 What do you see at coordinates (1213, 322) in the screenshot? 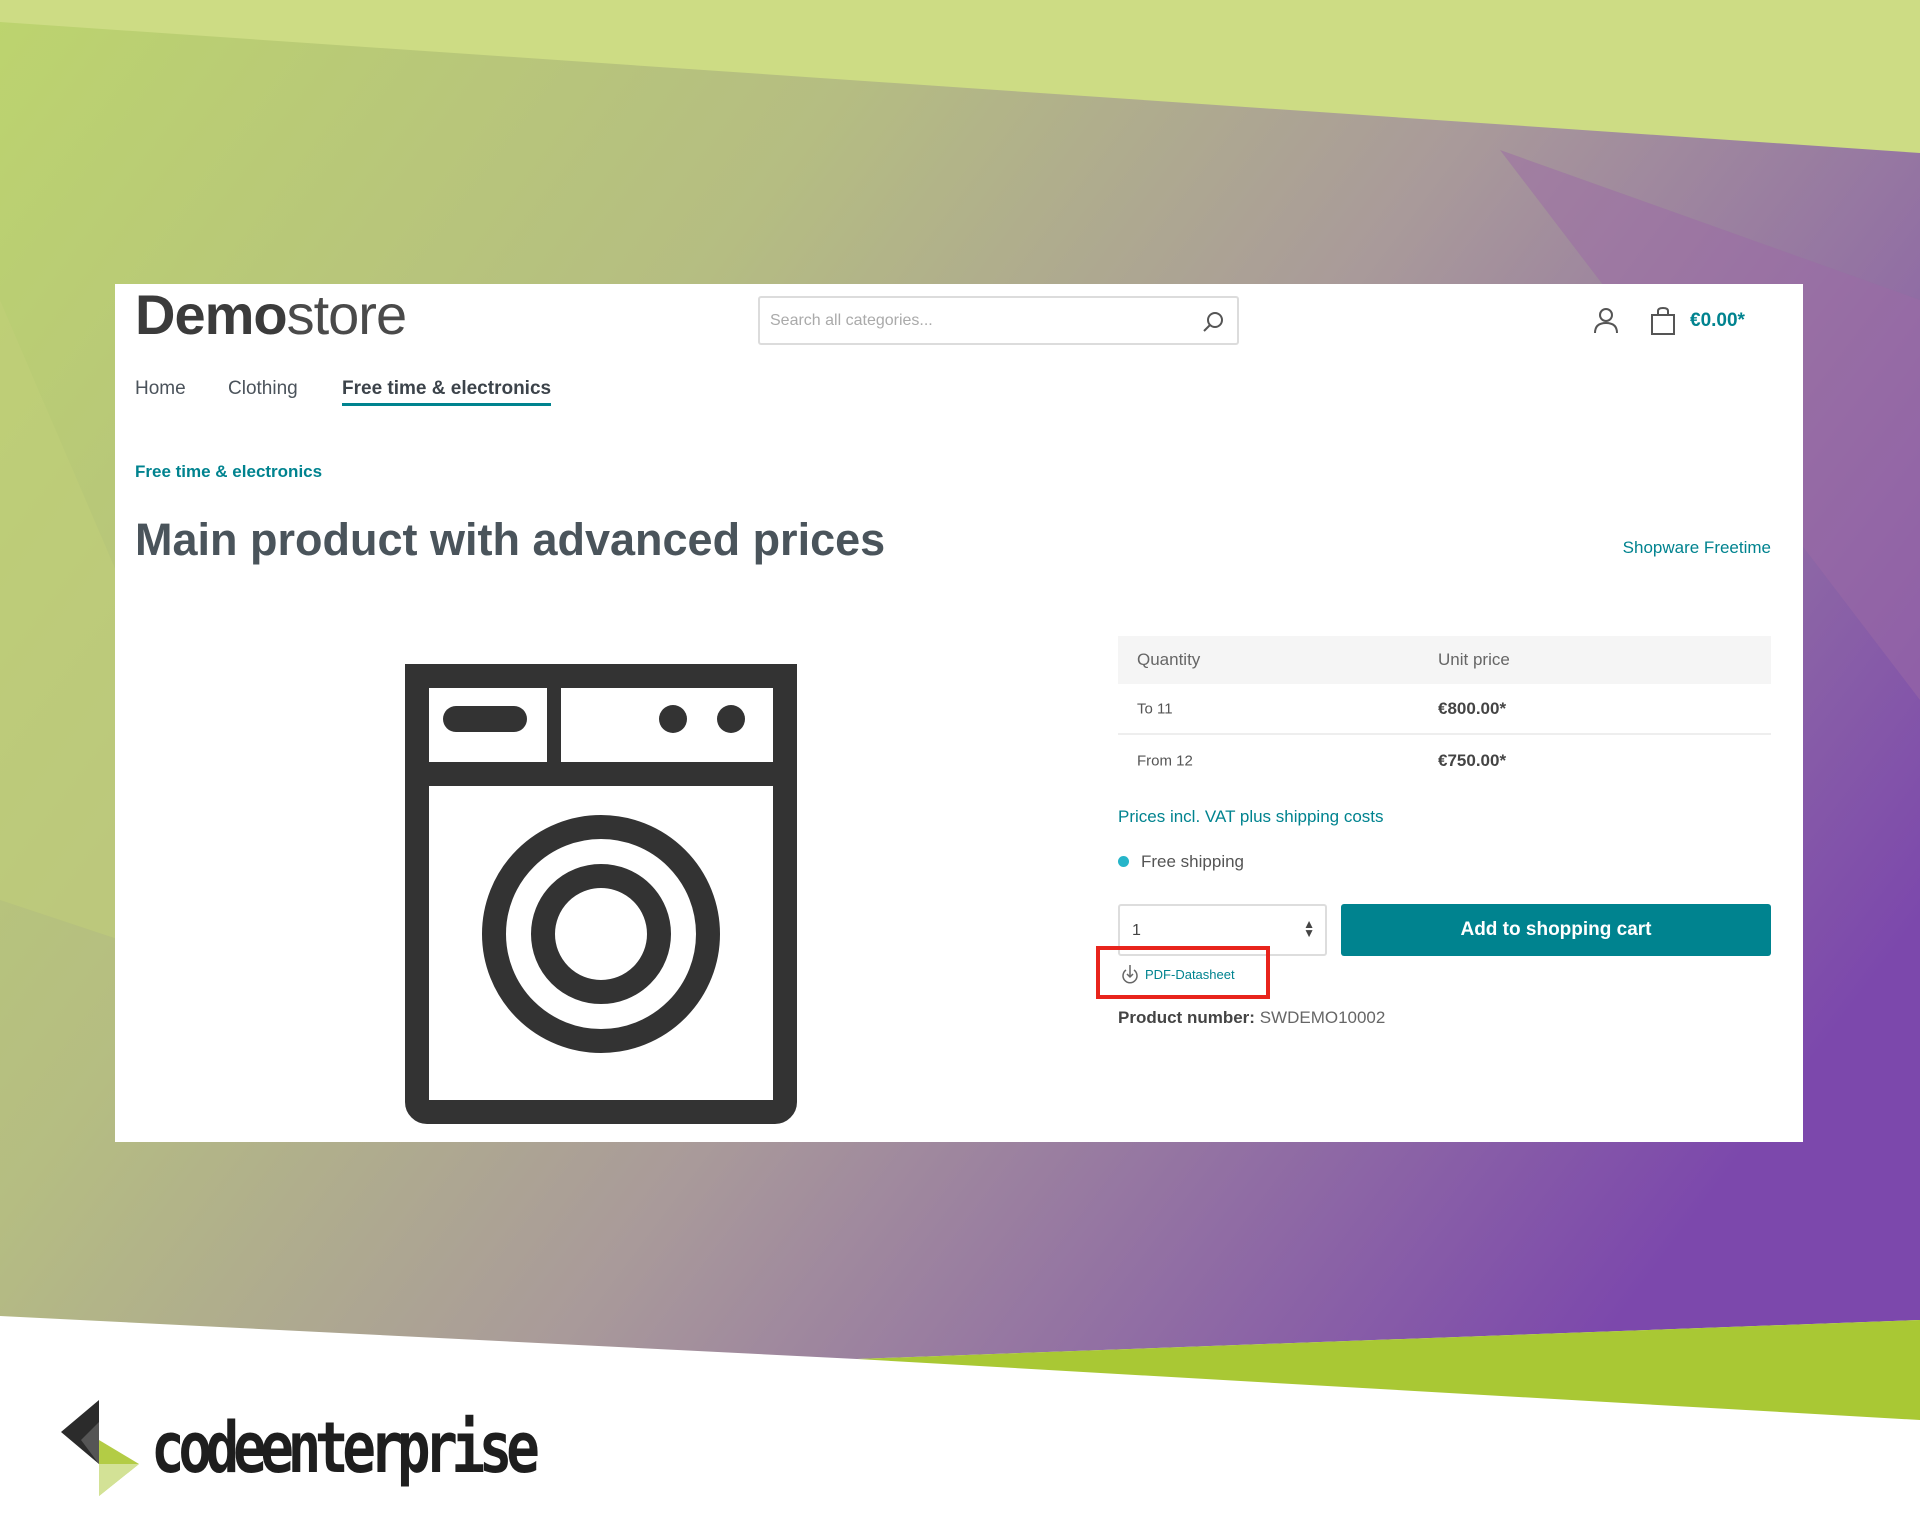
I see `search-icon` at bounding box center [1213, 322].